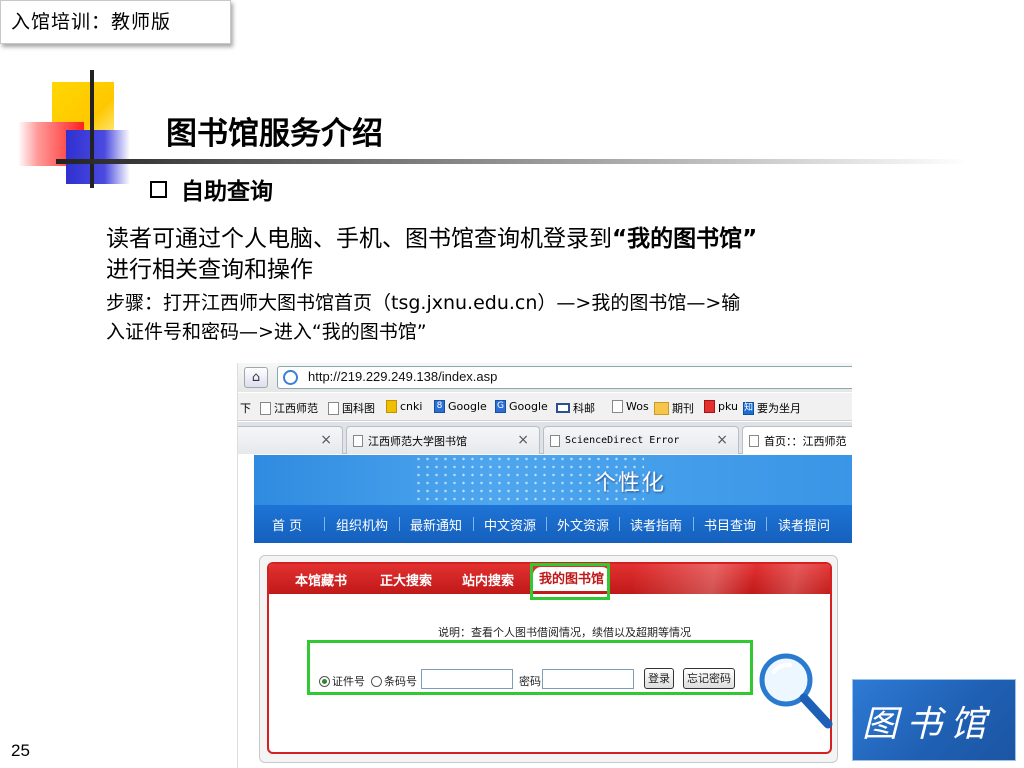  What do you see at coordinates (564, 377) in the screenshot?
I see `url-field: http://219.229.249.138/index.asp` at bounding box center [564, 377].